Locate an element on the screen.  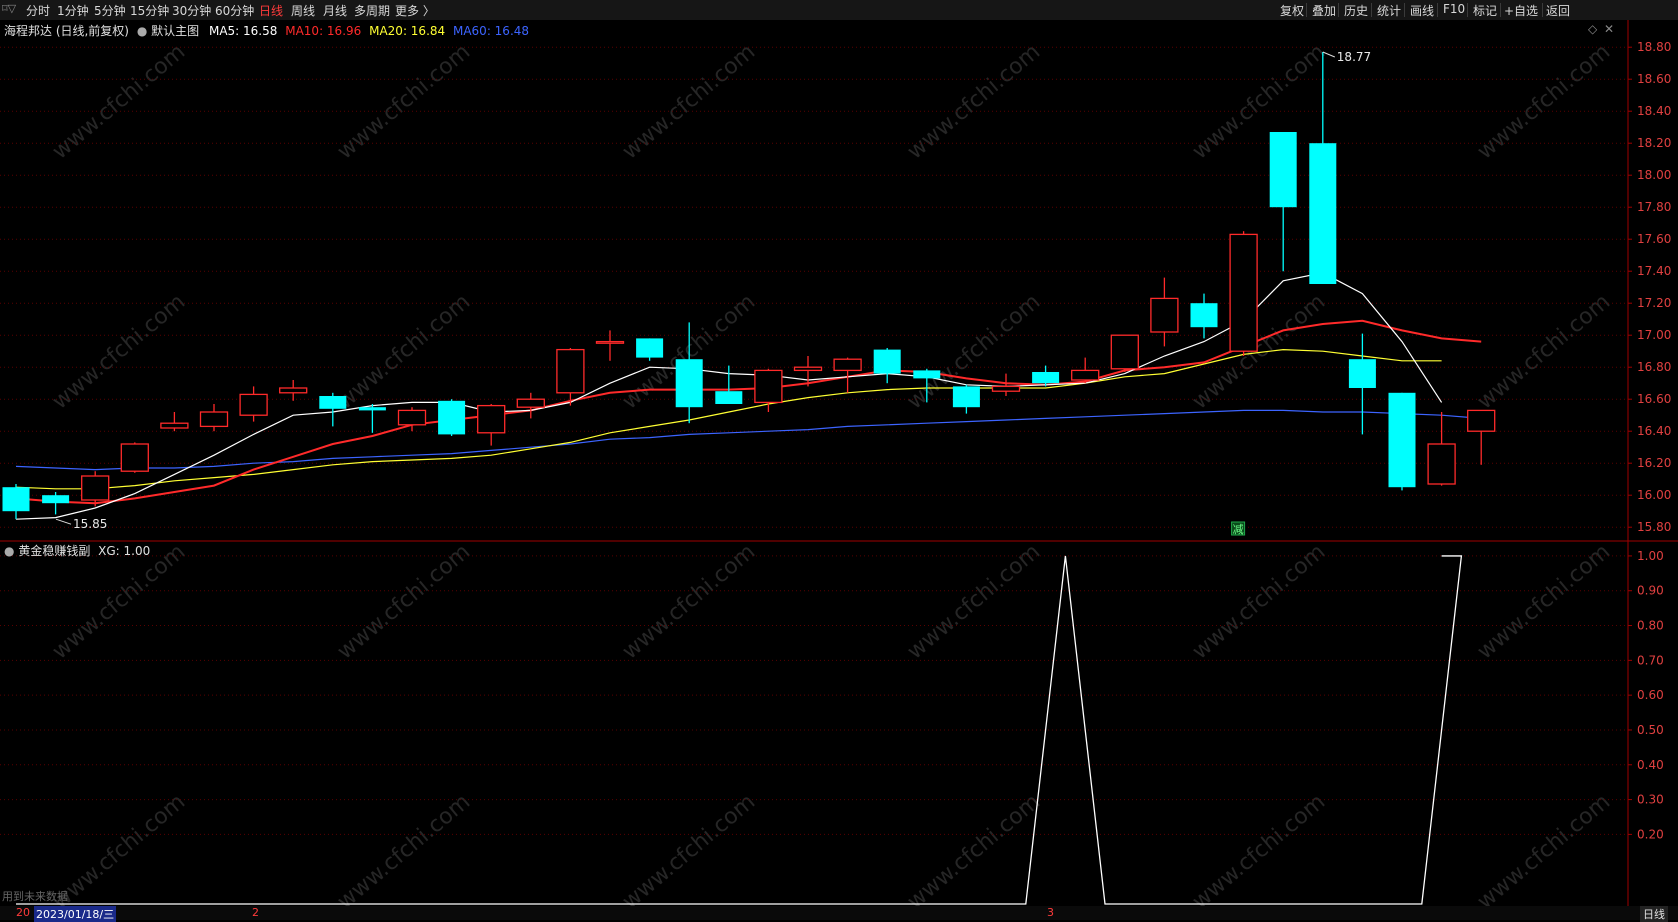
sub-tick-label: 1.00 is located at coordinates (1650, 556).